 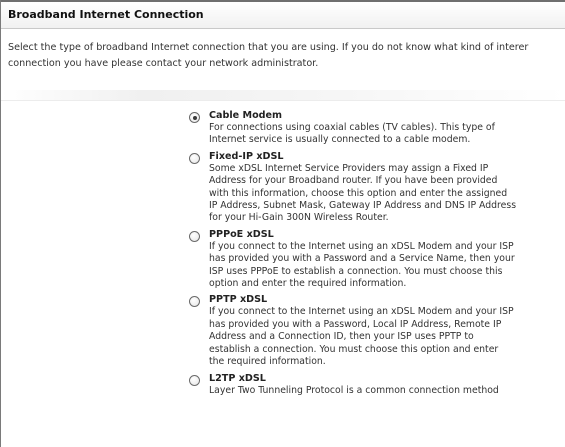 What do you see at coordinates (267, 362) in the screenshot?
I see `description-line: the required information.` at bounding box center [267, 362].